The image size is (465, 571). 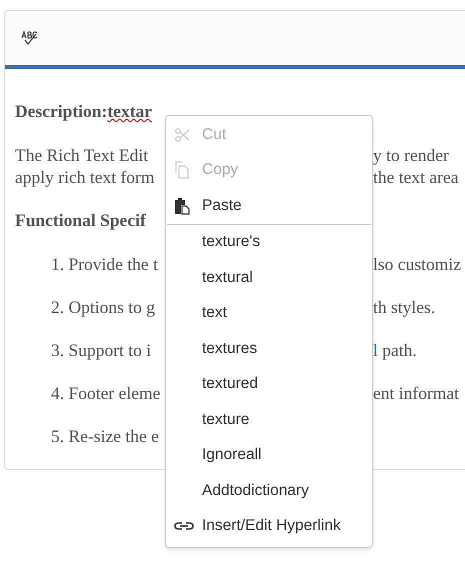 I want to click on list-item-text: 2. Options to g, so click(x=103, y=307).